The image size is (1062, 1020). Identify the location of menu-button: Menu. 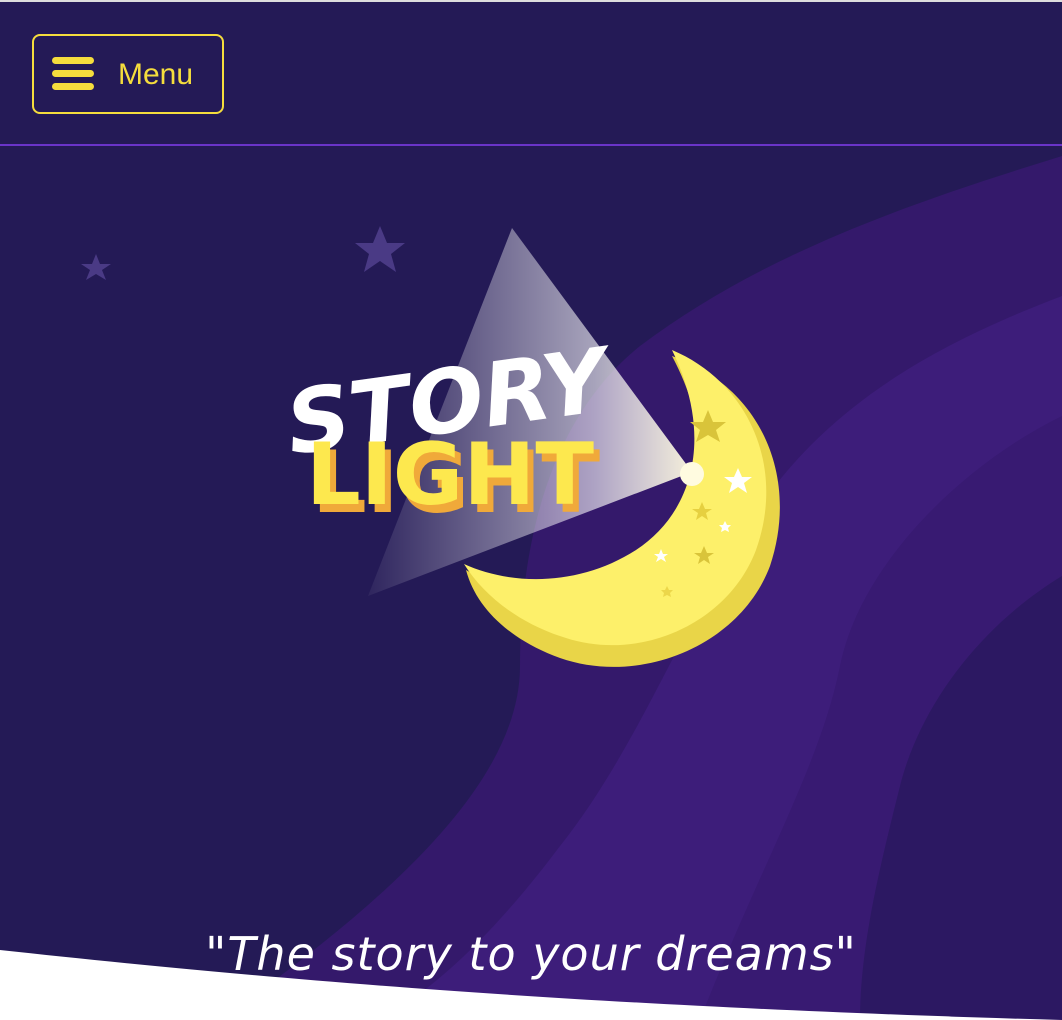
(128, 74).